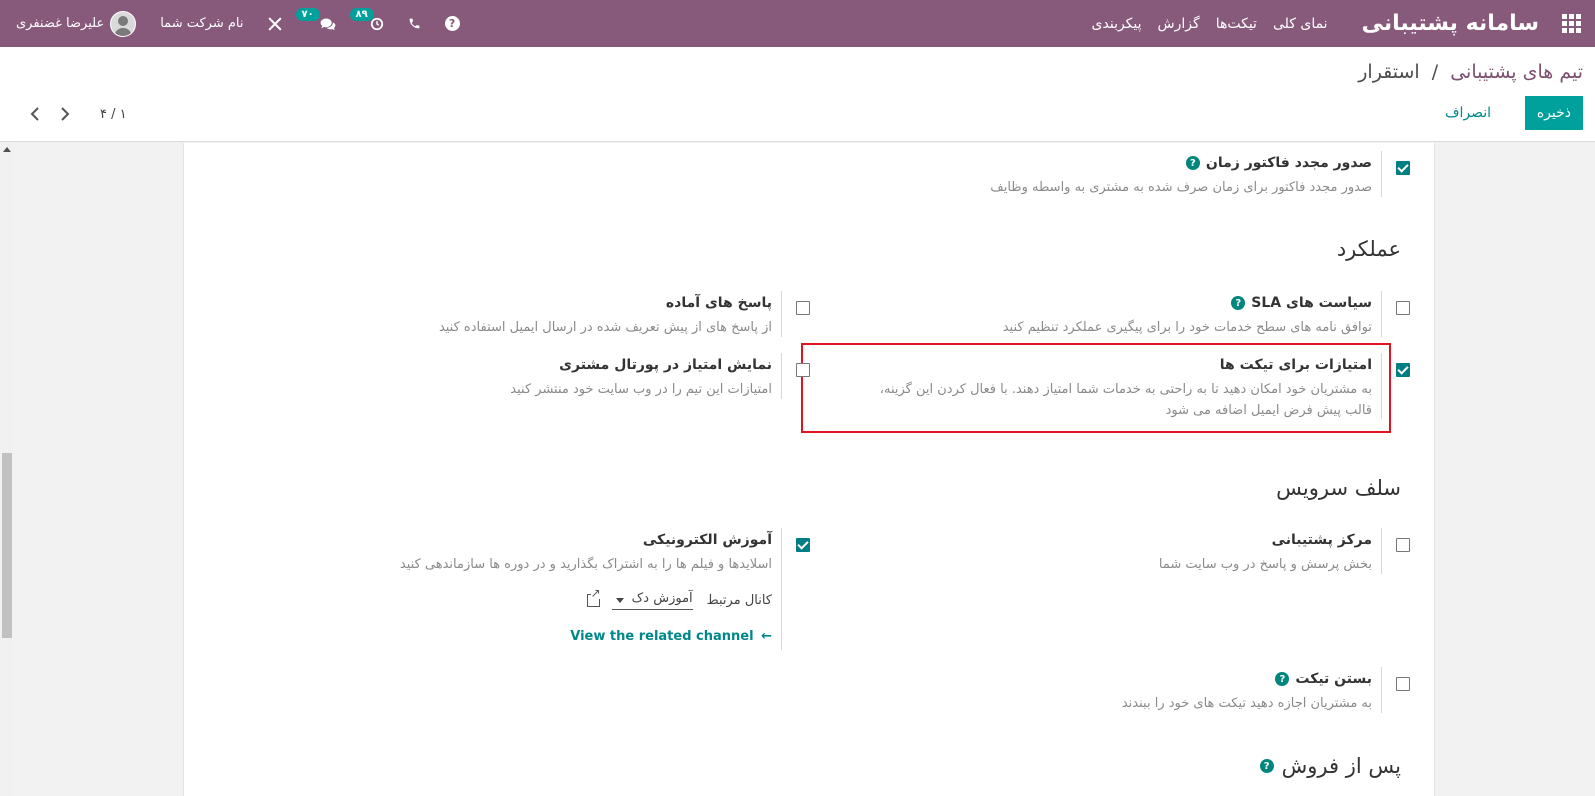 The width and height of the screenshot is (1595, 796). Describe the element at coordinates (1311, 303) in the screenshot. I see `setting-title: سیاست های SLA` at that location.